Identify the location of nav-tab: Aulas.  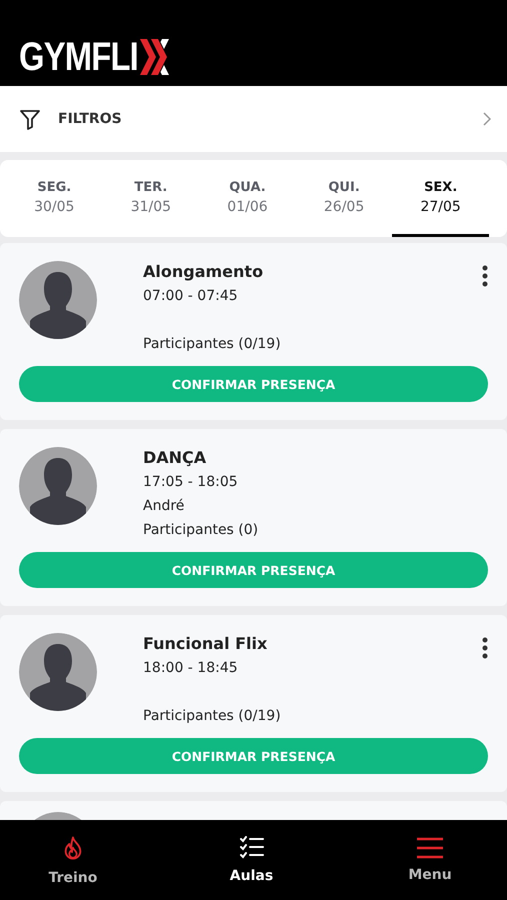
(251, 860).